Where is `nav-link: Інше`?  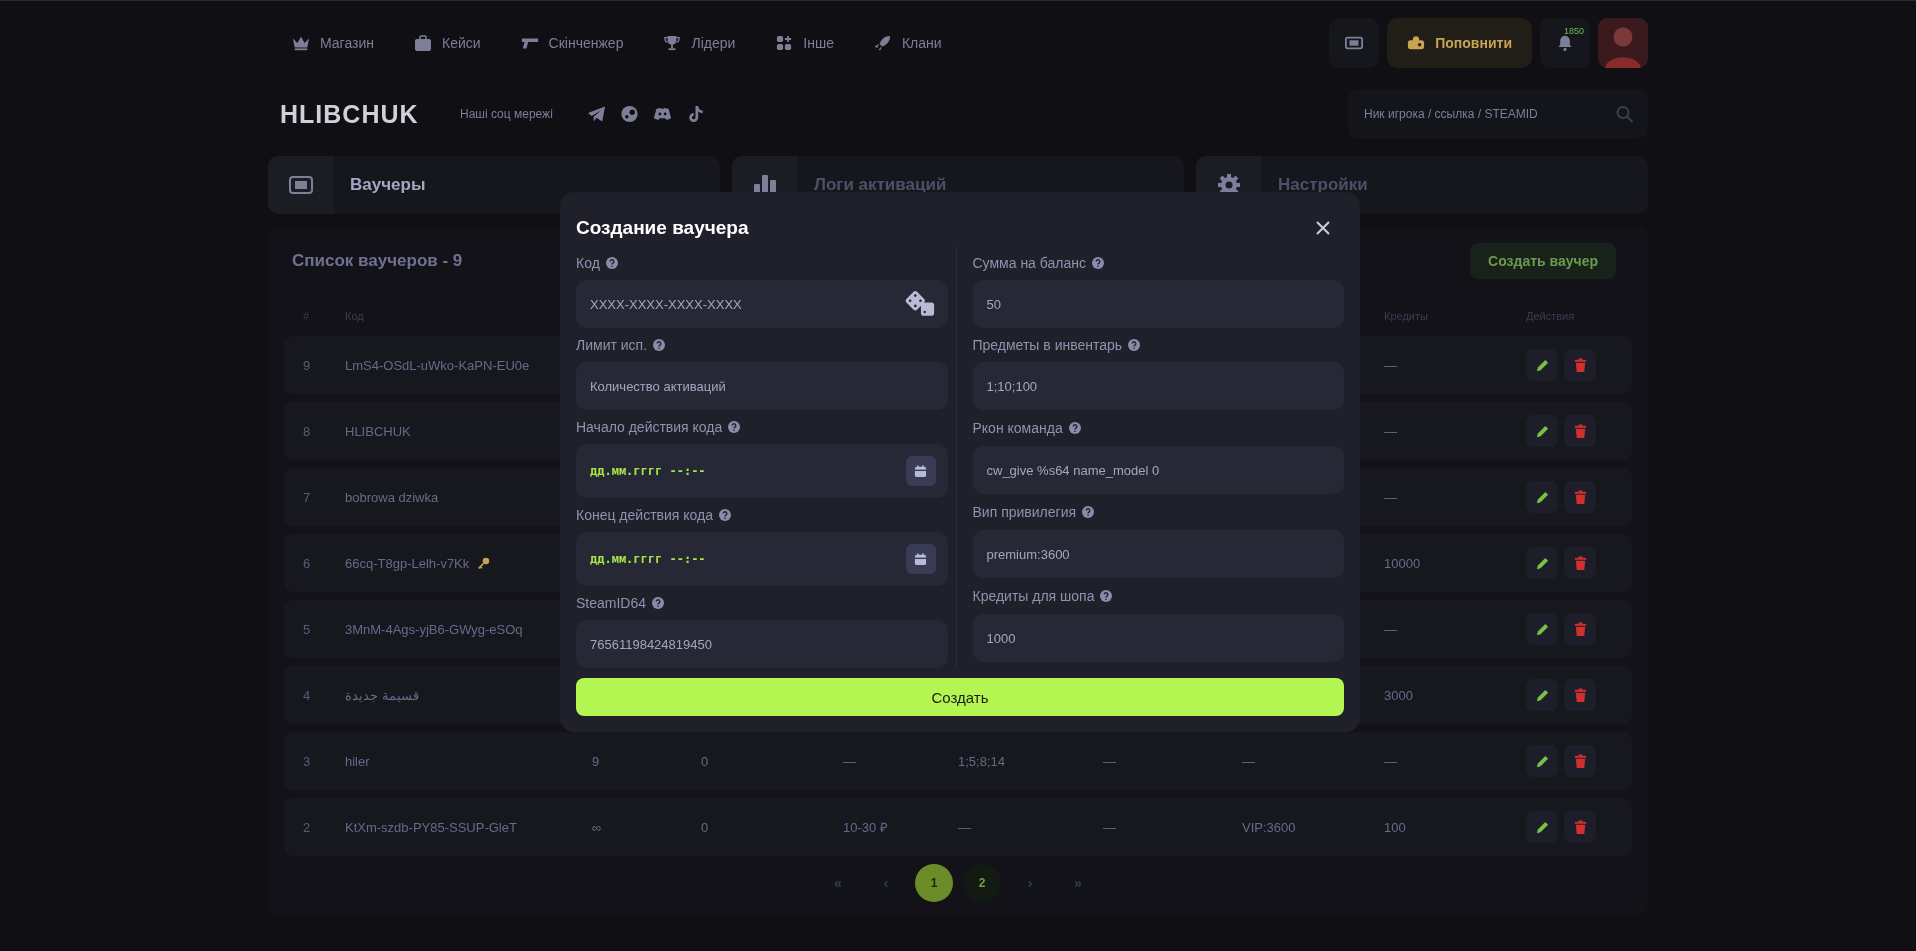
nav-link: Інше is located at coordinates (804, 43).